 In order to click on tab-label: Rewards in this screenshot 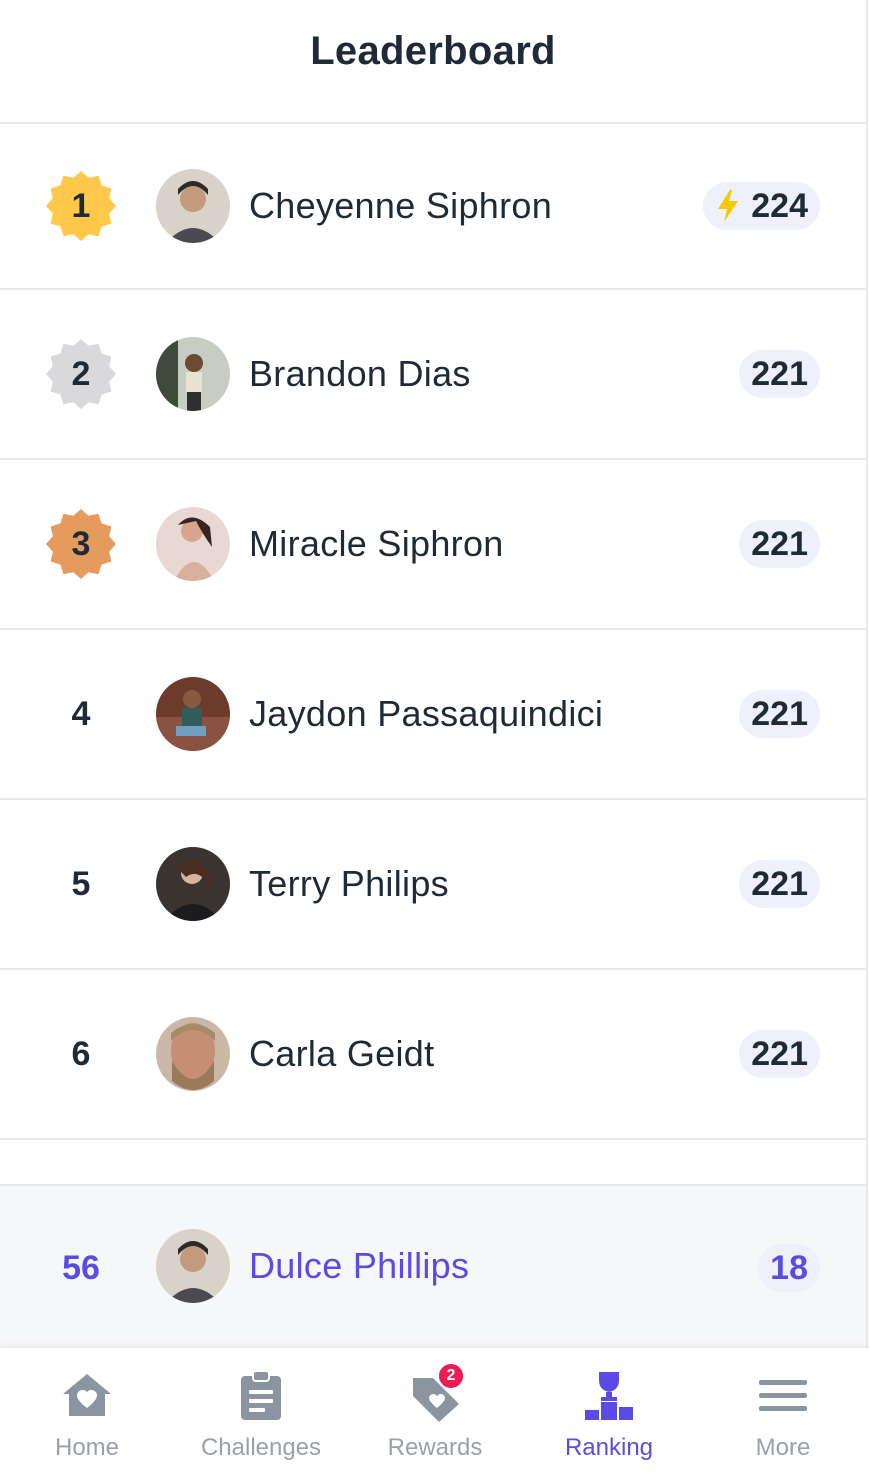, I will do `click(435, 1447)`.